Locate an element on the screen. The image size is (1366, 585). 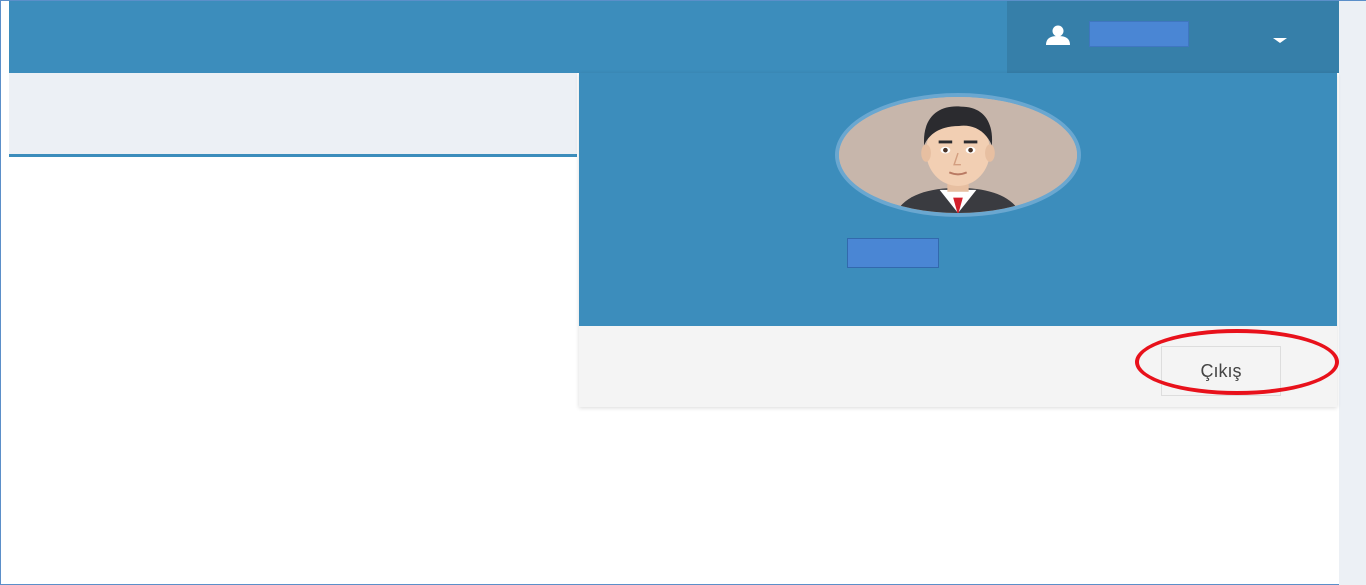
profile-name-redacted is located at coordinates (893, 253).